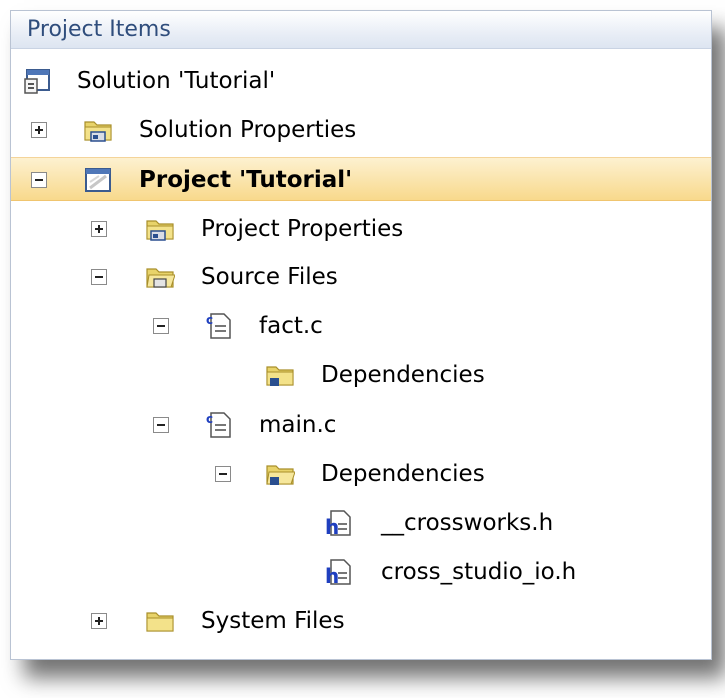 The width and height of the screenshot is (725, 698). Describe the element at coordinates (248, 130) in the screenshot. I see `tree-item-label: Solution Properties` at that location.